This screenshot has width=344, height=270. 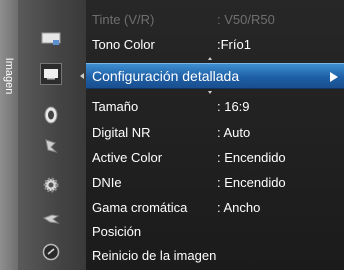 I want to click on menu-item-gama-cromatica: Gama cromática : Ancho, so click(x=215, y=208).